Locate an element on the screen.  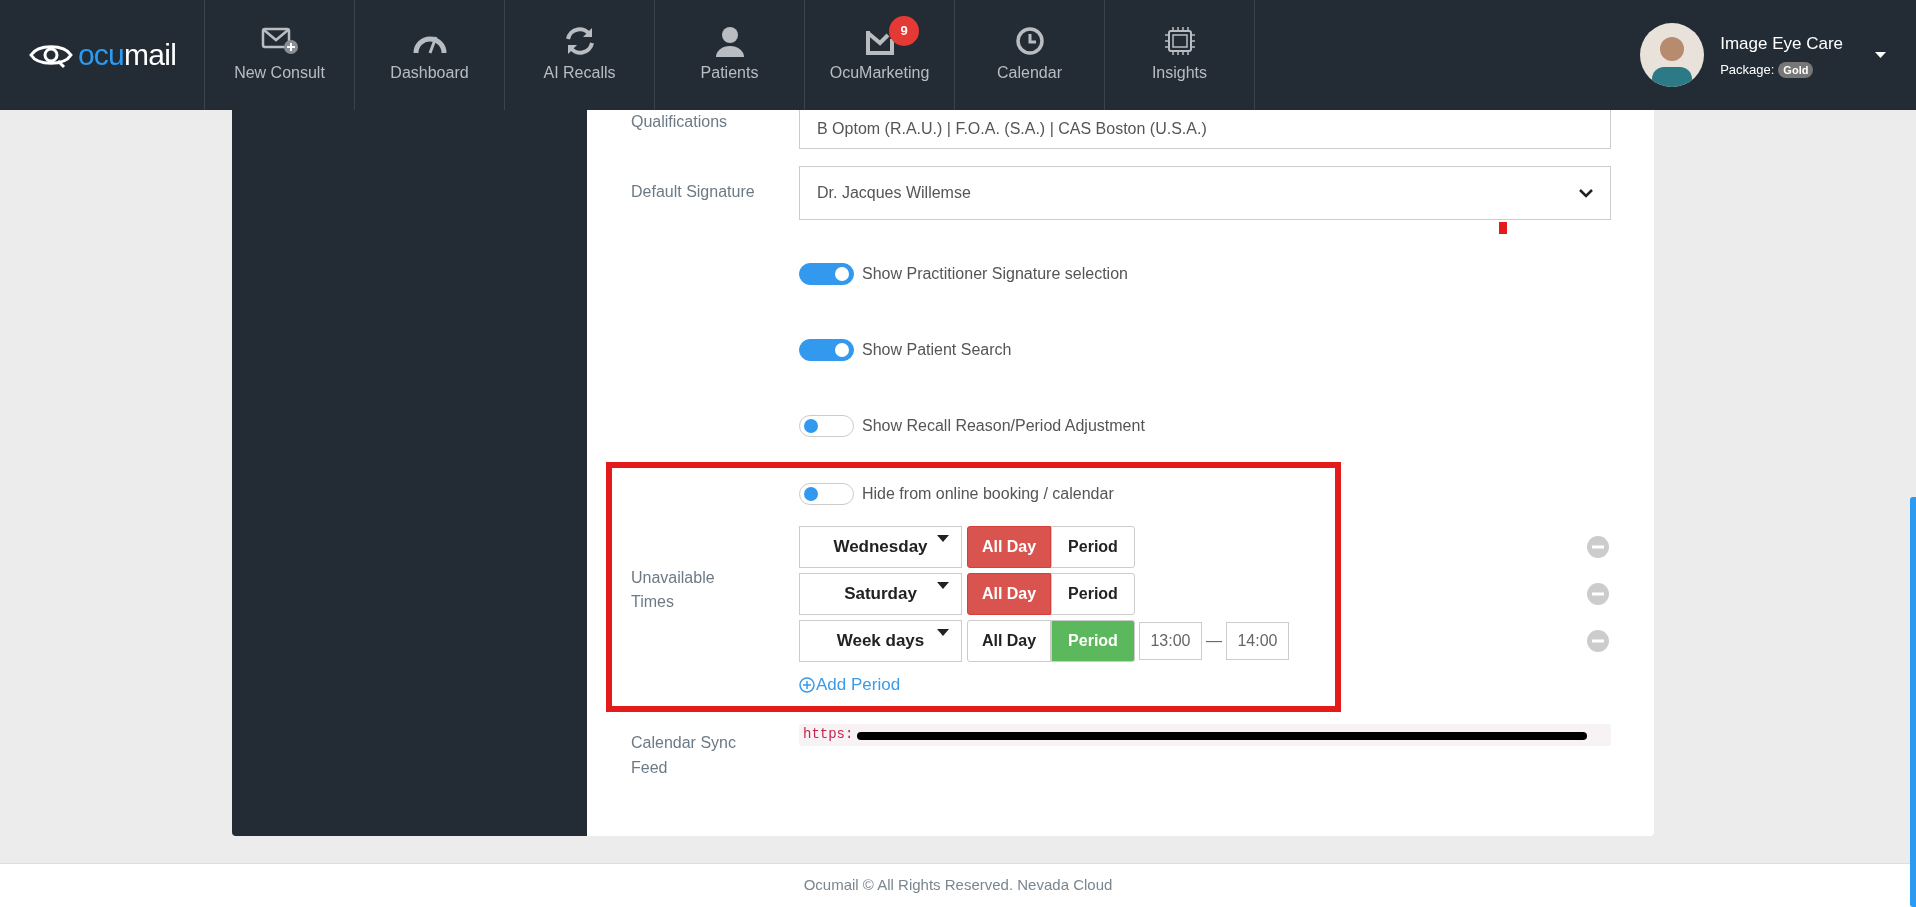
account-name: Image Eye Care is located at coordinates (1781, 43).